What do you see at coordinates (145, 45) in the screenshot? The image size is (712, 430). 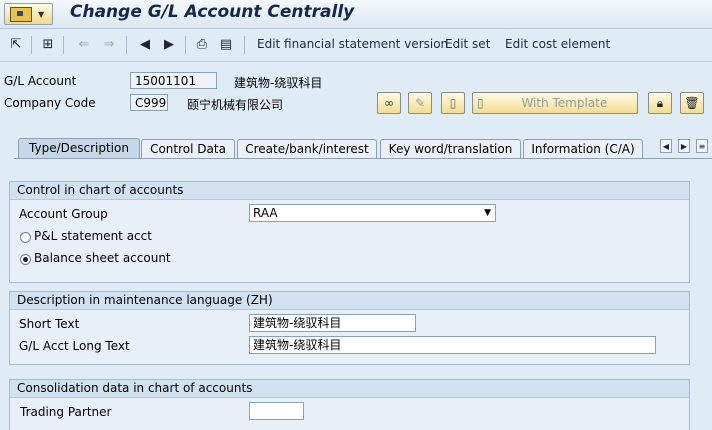 I see `prev-page-icon: ◀` at bounding box center [145, 45].